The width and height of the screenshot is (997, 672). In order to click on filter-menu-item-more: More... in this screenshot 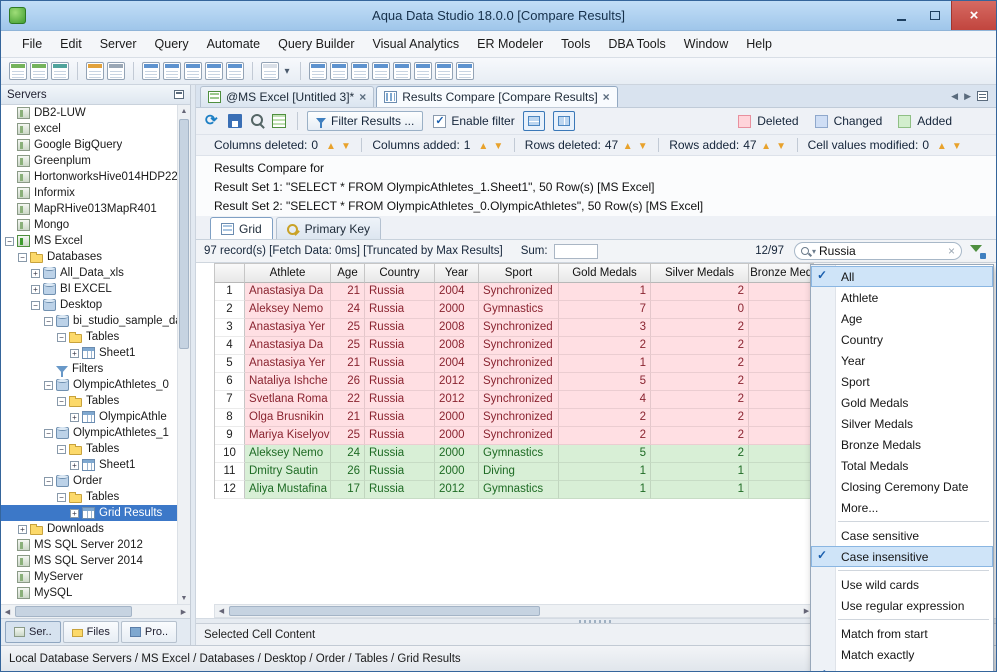, I will do `click(902, 507)`.